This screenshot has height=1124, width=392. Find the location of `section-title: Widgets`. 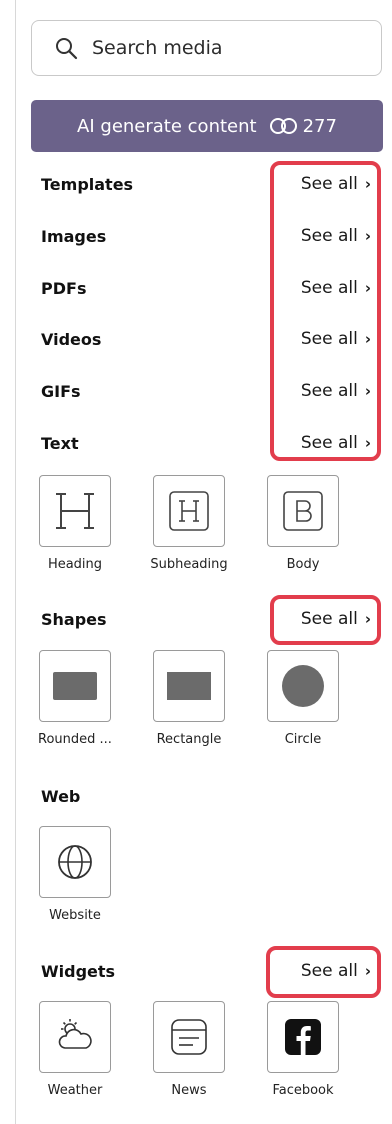

section-title: Widgets is located at coordinates (78, 971).